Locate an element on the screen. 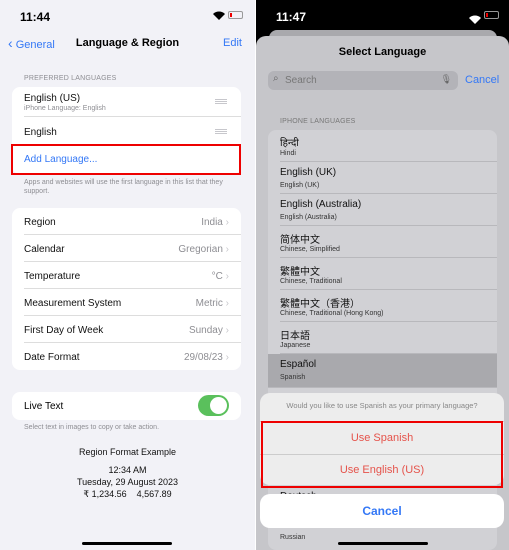 Image resolution: width=509 pixels, height=550 pixels. language-english-name: English (UK) is located at coordinates (300, 185).